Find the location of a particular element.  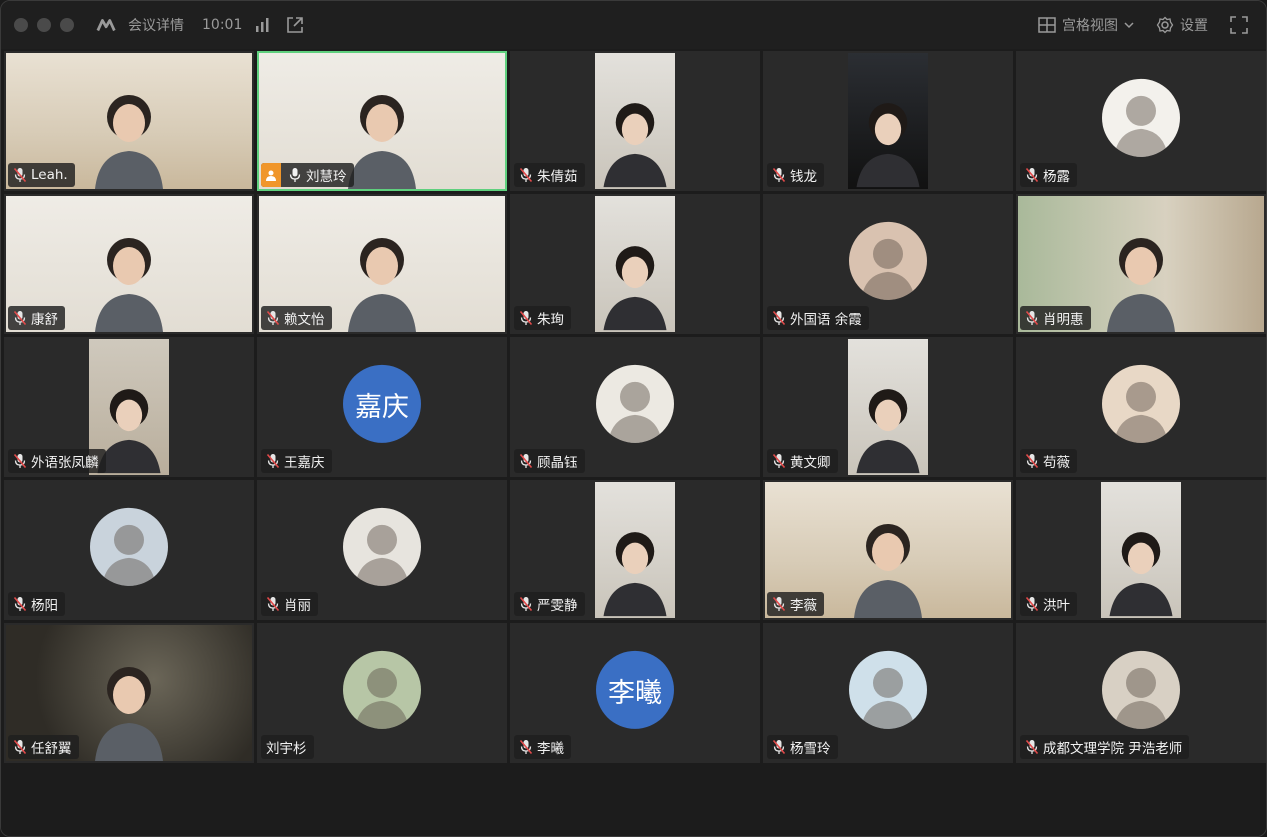

participant-tile: 刘慧玲 is located at coordinates (382, 121).